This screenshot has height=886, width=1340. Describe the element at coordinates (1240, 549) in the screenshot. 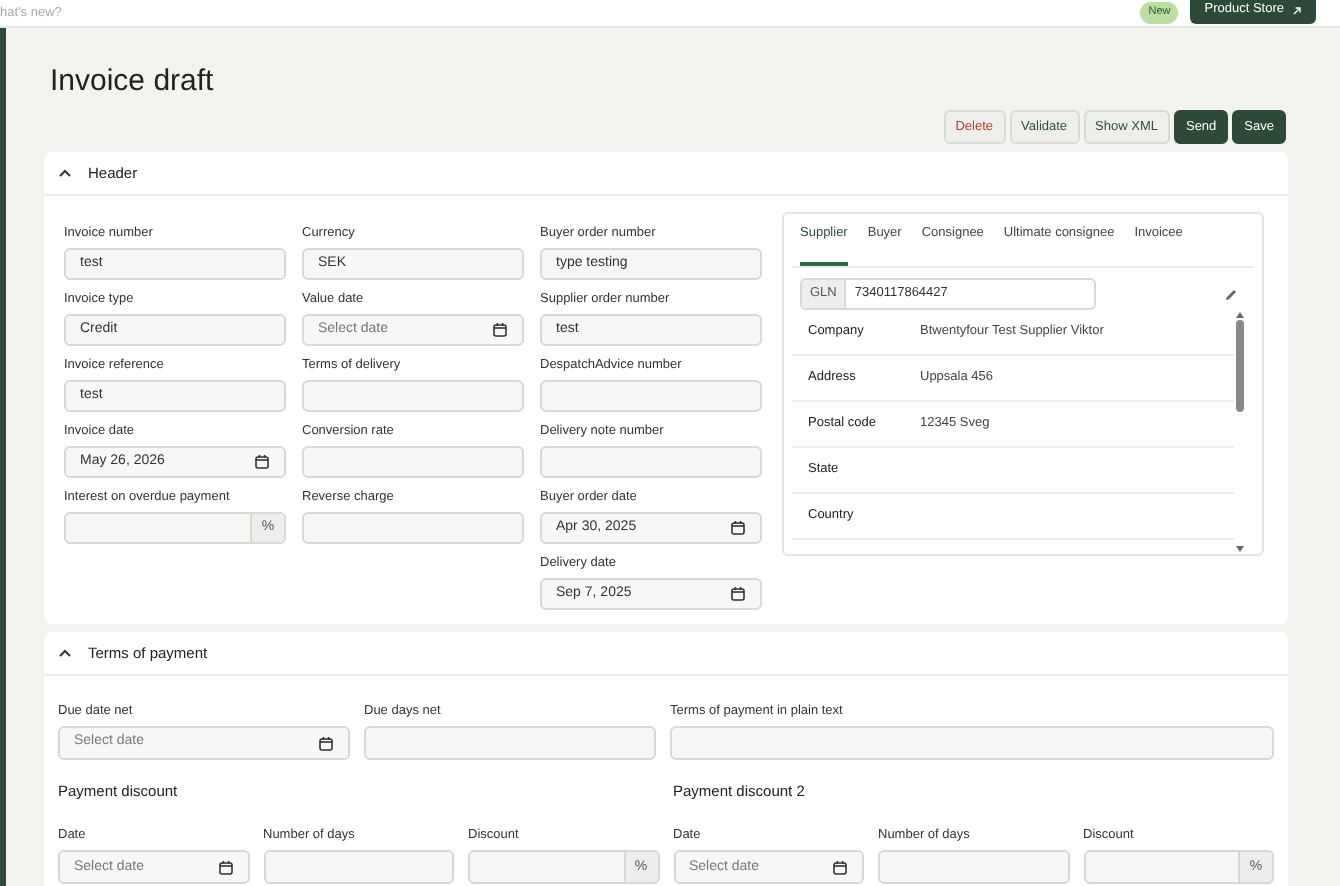

I see `scroll-down-icon` at that location.